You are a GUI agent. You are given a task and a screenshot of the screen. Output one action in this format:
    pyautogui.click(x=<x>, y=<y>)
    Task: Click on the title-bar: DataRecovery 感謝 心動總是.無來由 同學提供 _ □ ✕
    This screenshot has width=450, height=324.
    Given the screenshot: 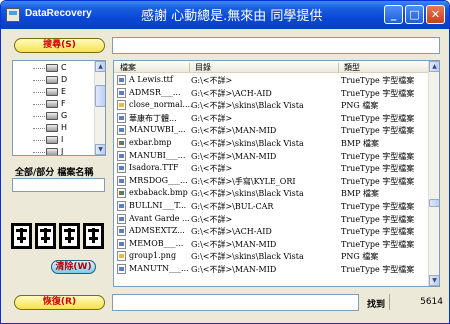 What is the action you would take?
    pyautogui.click(x=225, y=15)
    